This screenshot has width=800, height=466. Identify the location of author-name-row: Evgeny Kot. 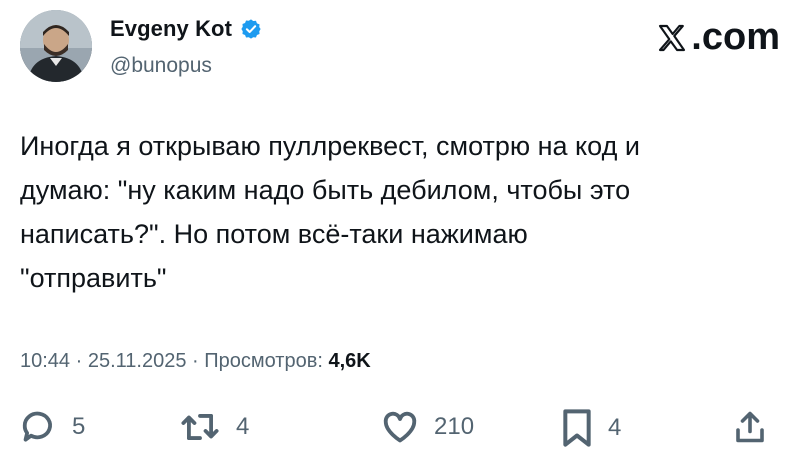
(186, 29).